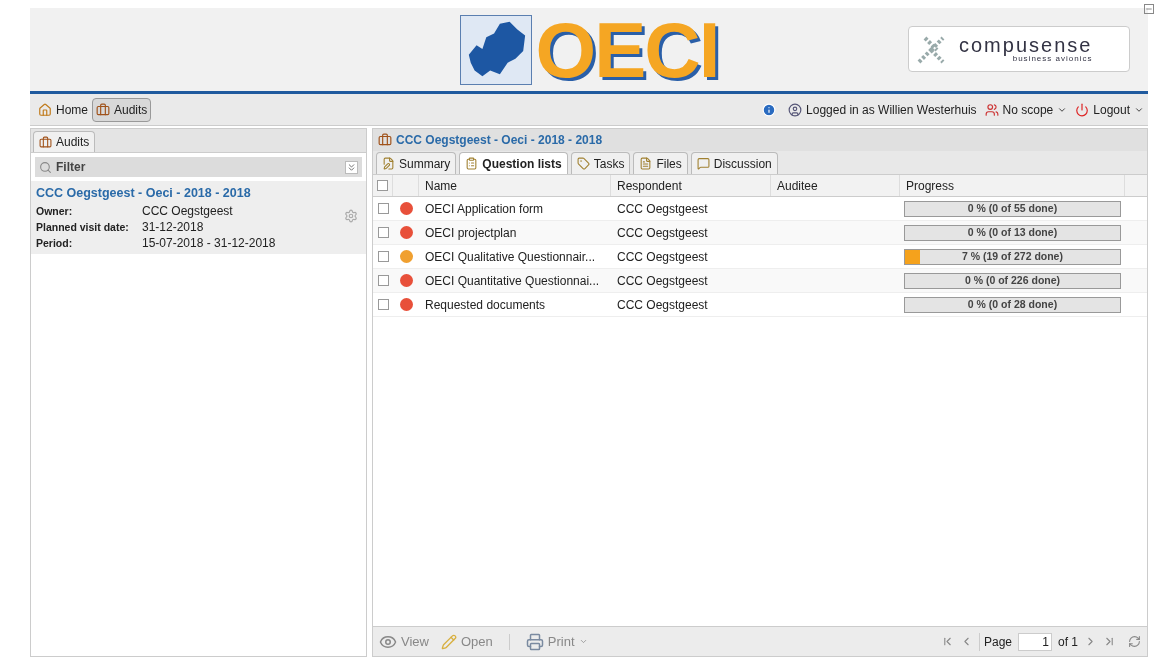 The image size is (1160, 657). I want to click on minimize-icon, so click(1149, 9).